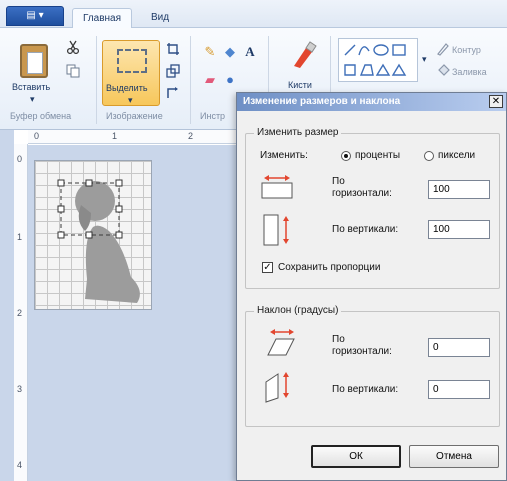 The width and height of the screenshot is (507, 481). I want to click on resize-vertical-icon, so click(276, 230).